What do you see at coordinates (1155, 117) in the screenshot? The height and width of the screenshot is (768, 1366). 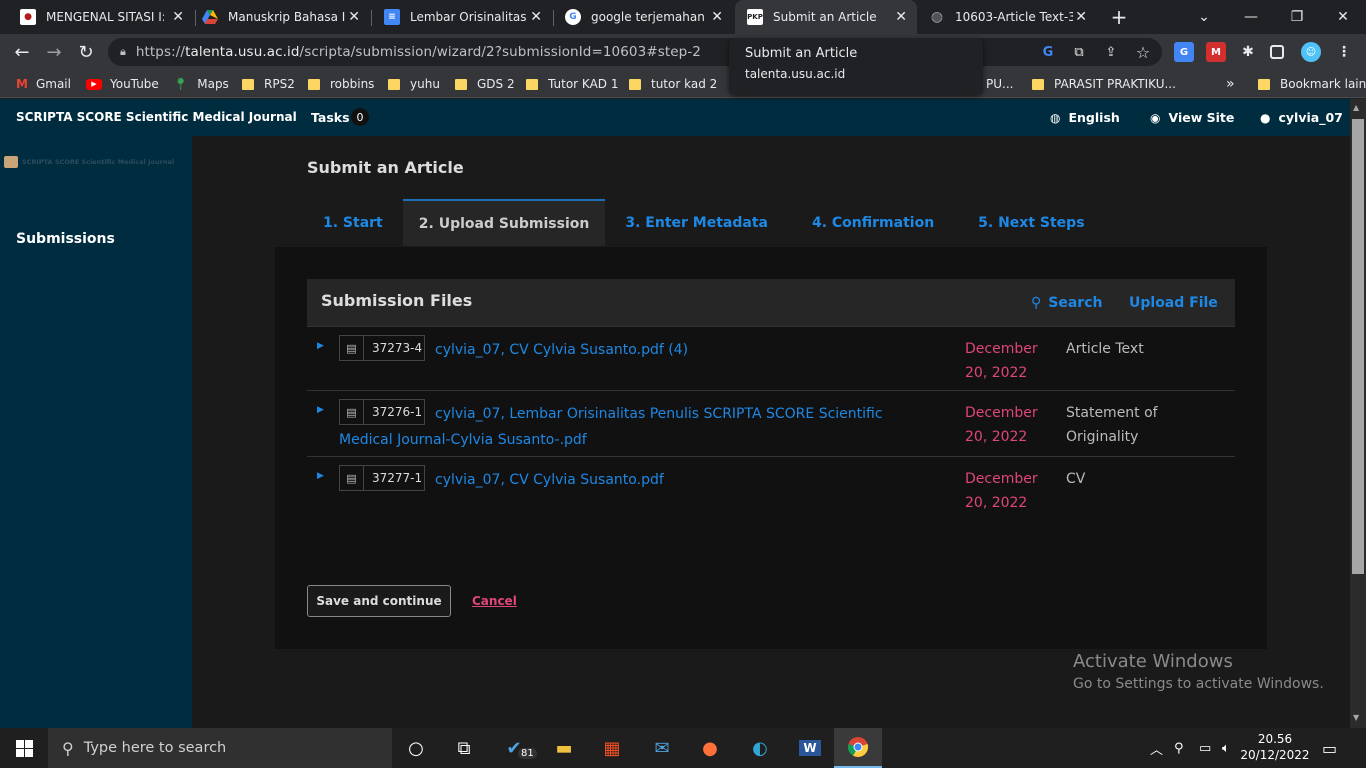 I see `eye-icon: ◉` at bounding box center [1155, 117].